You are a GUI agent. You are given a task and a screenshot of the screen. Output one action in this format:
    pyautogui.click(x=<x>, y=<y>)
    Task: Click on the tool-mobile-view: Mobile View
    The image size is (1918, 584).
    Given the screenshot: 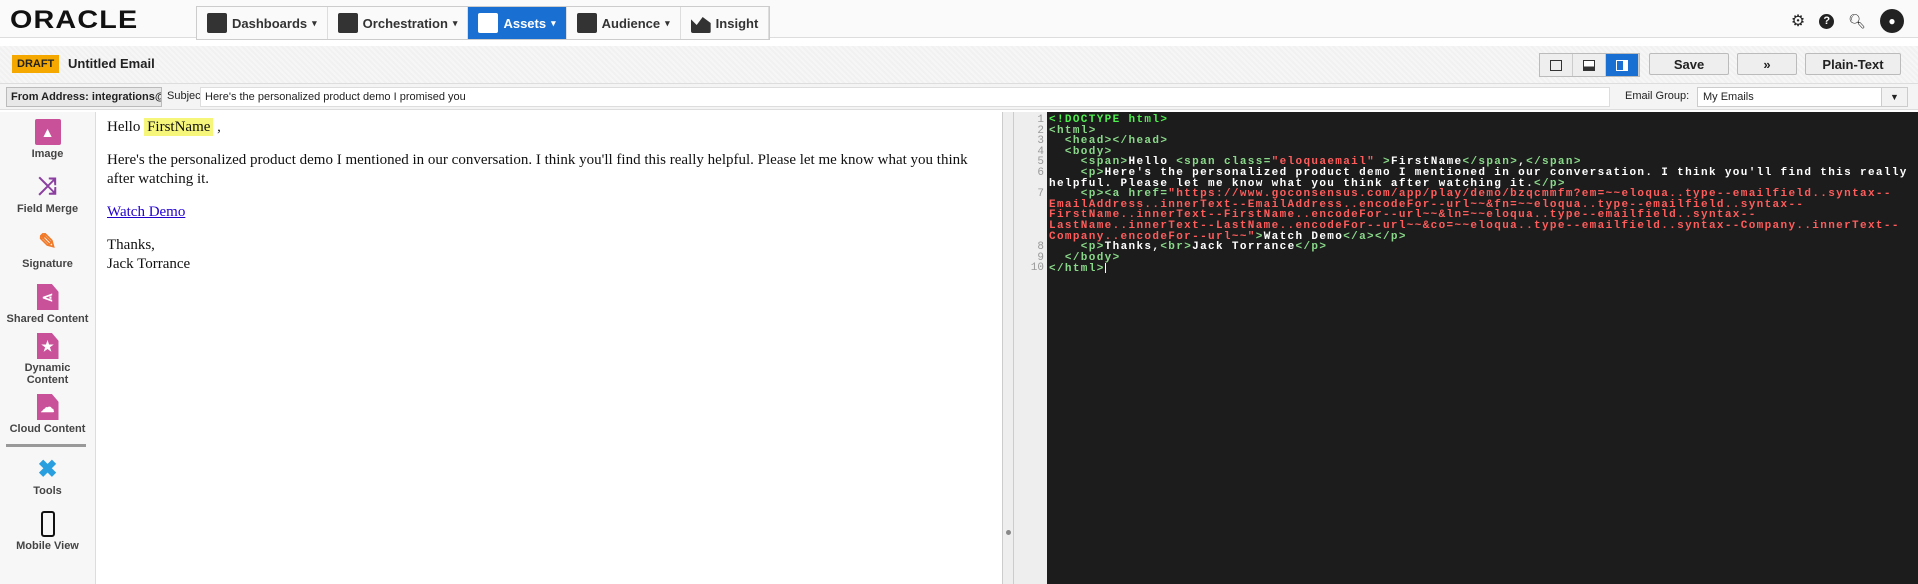 What is the action you would take?
    pyautogui.click(x=47, y=531)
    